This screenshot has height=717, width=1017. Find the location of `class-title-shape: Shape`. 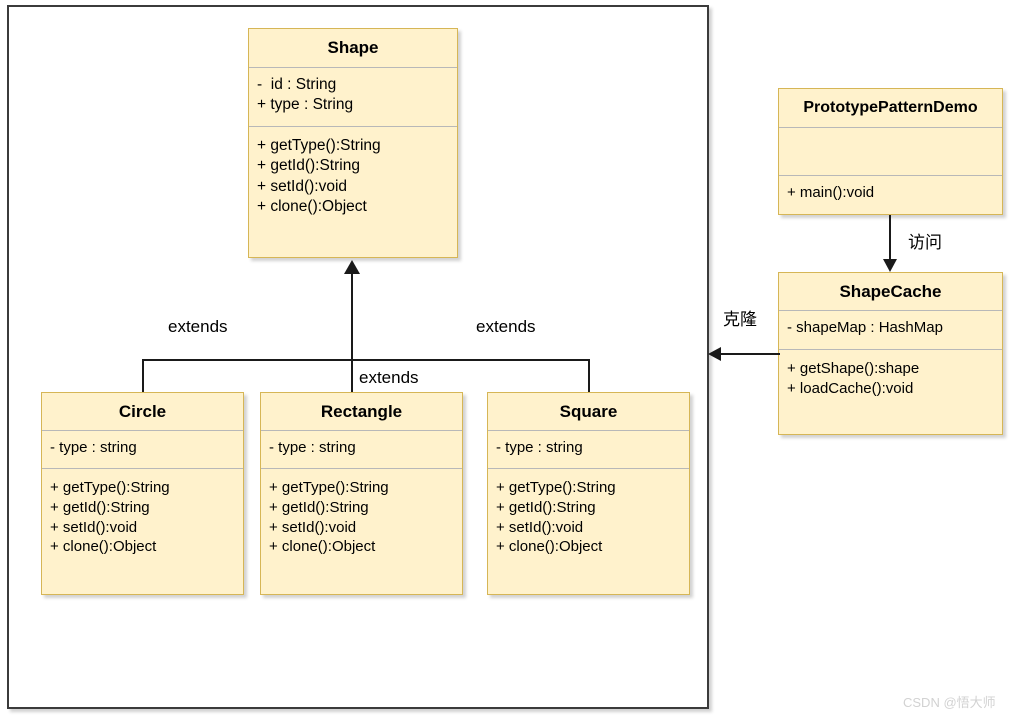

class-title-shape: Shape is located at coordinates (353, 47).